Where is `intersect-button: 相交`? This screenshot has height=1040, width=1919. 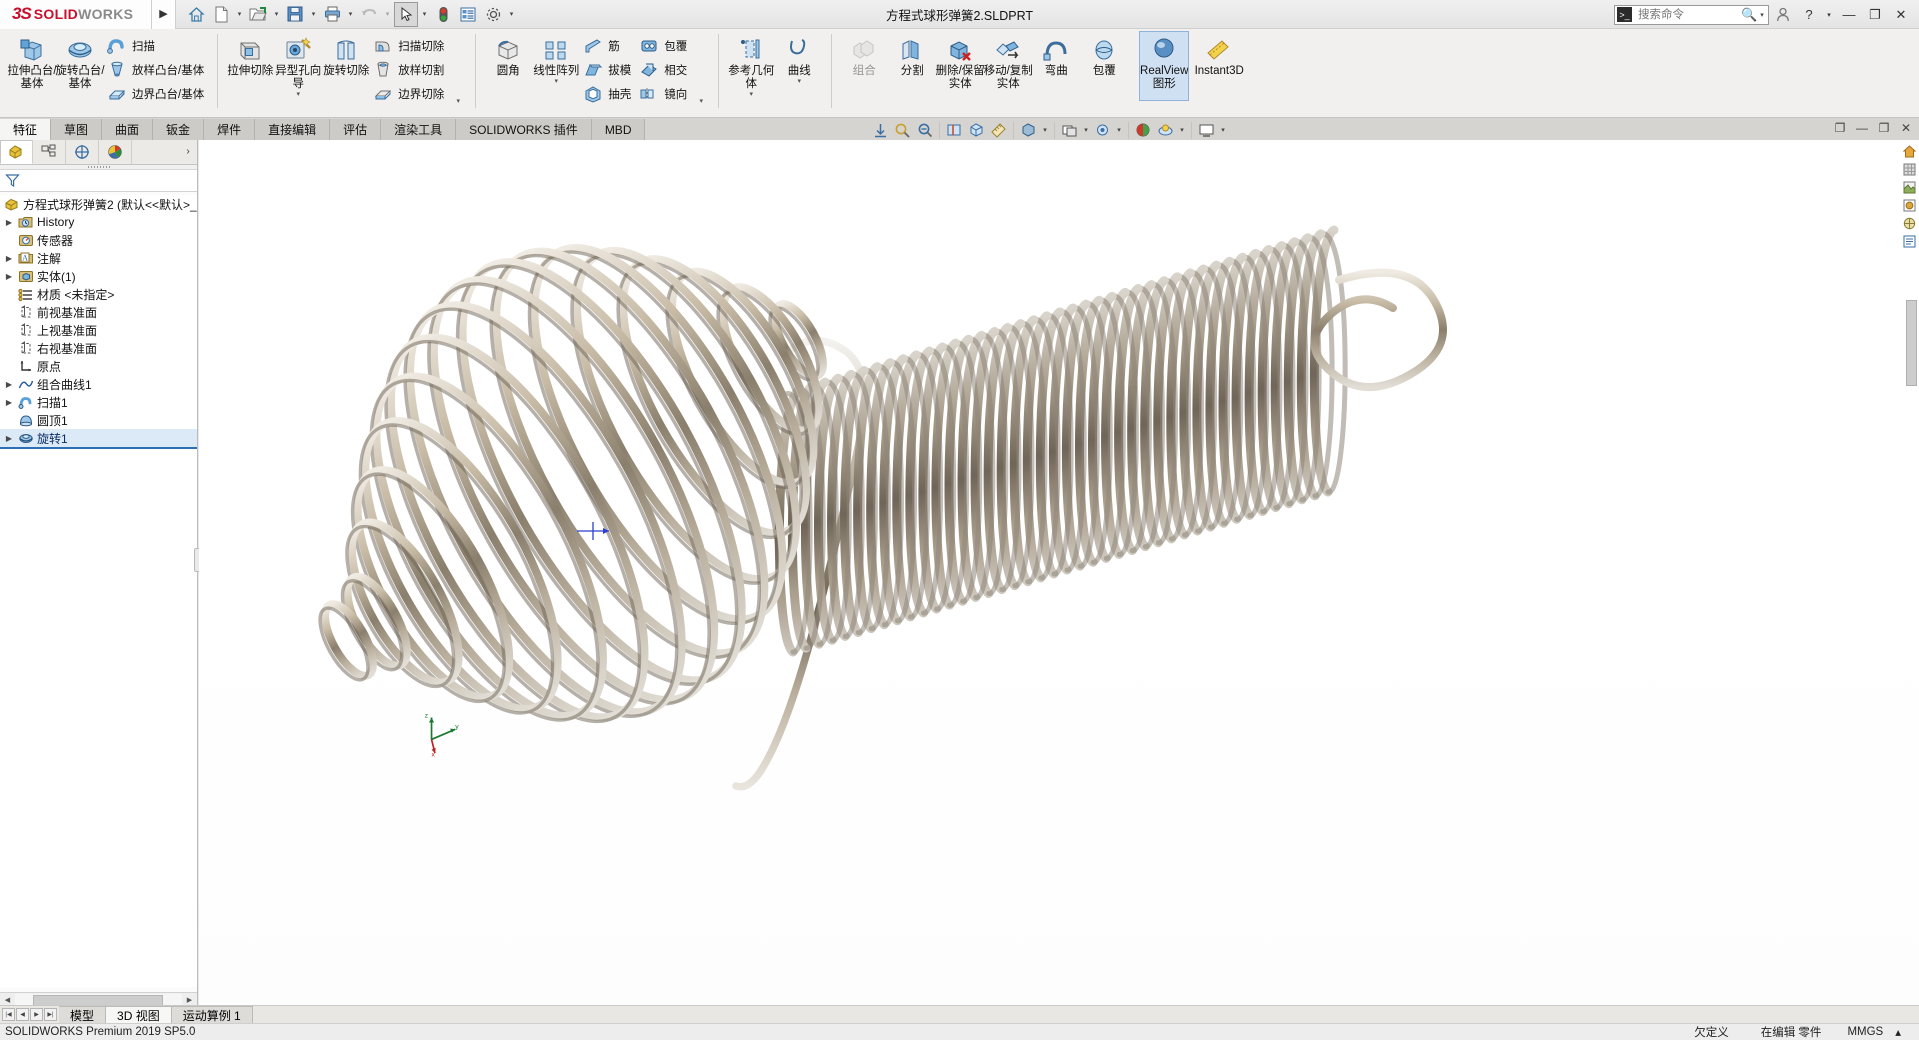 intersect-button: 相交 is located at coordinates (664, 70).